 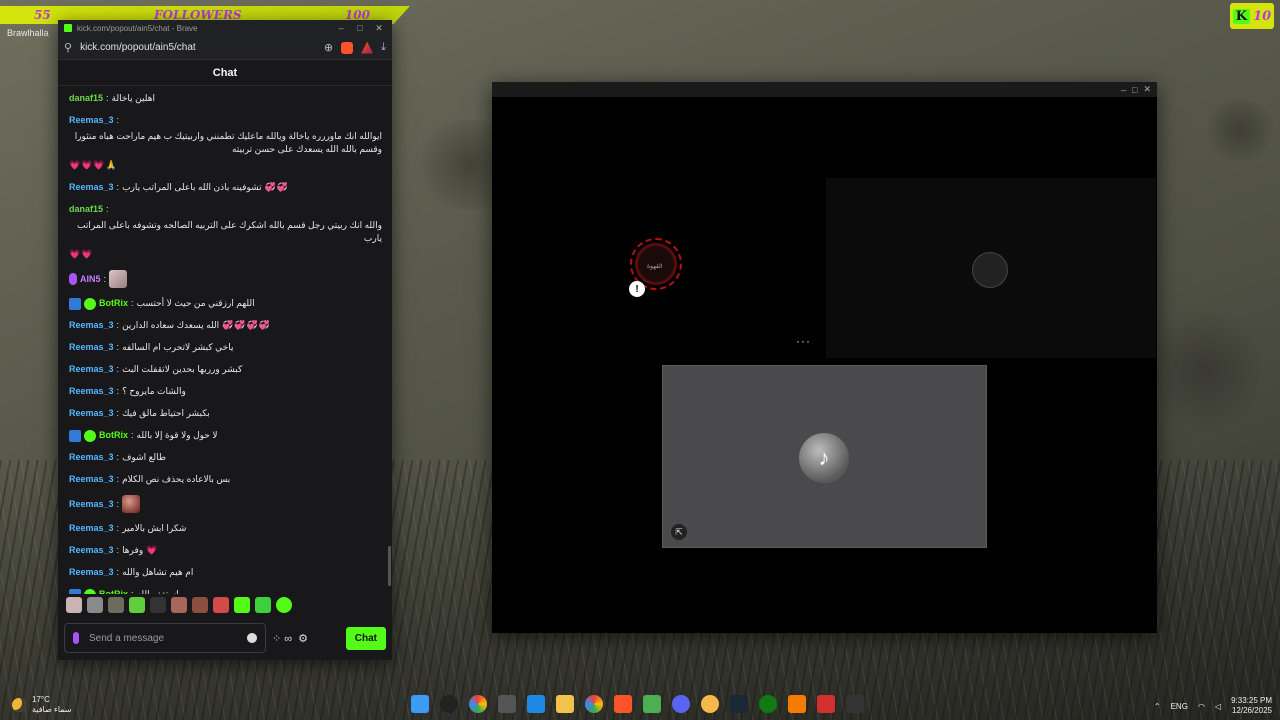 I want to click on pop-out-icon: ⇱, so click(x=679, y=532).